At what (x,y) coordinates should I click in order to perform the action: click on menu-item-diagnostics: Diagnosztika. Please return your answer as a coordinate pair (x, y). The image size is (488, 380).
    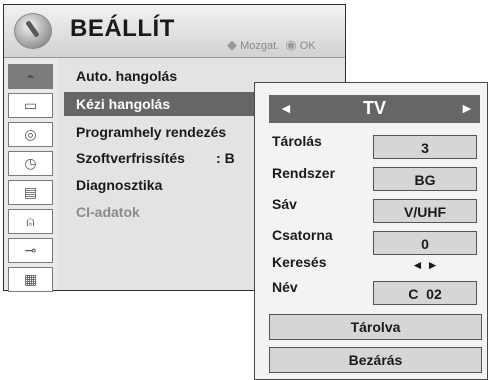
    Looking at the image, I should click on (113, 185).